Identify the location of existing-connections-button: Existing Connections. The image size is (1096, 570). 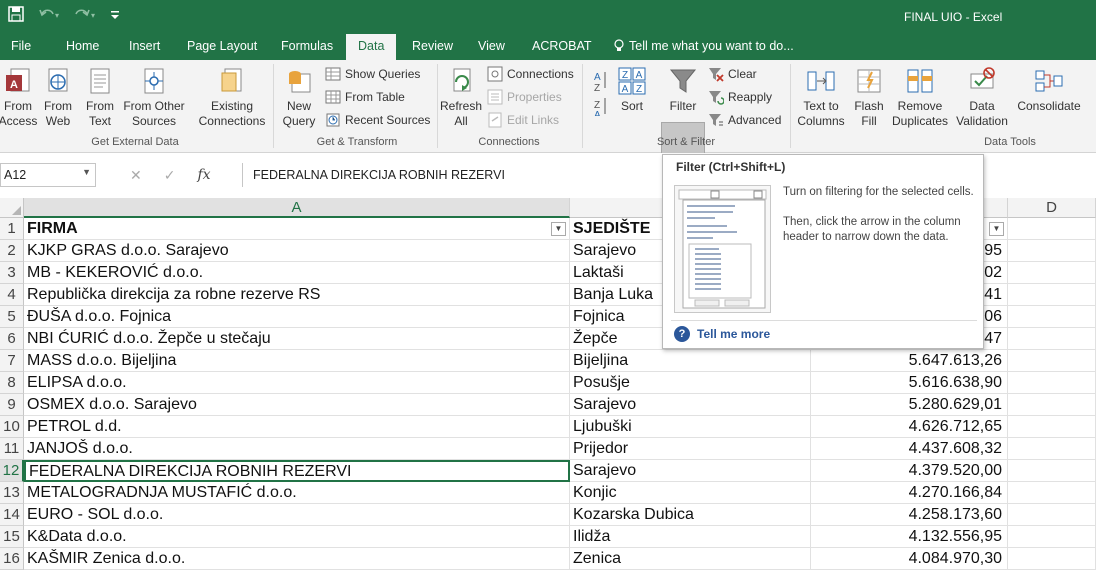
(232, 97).